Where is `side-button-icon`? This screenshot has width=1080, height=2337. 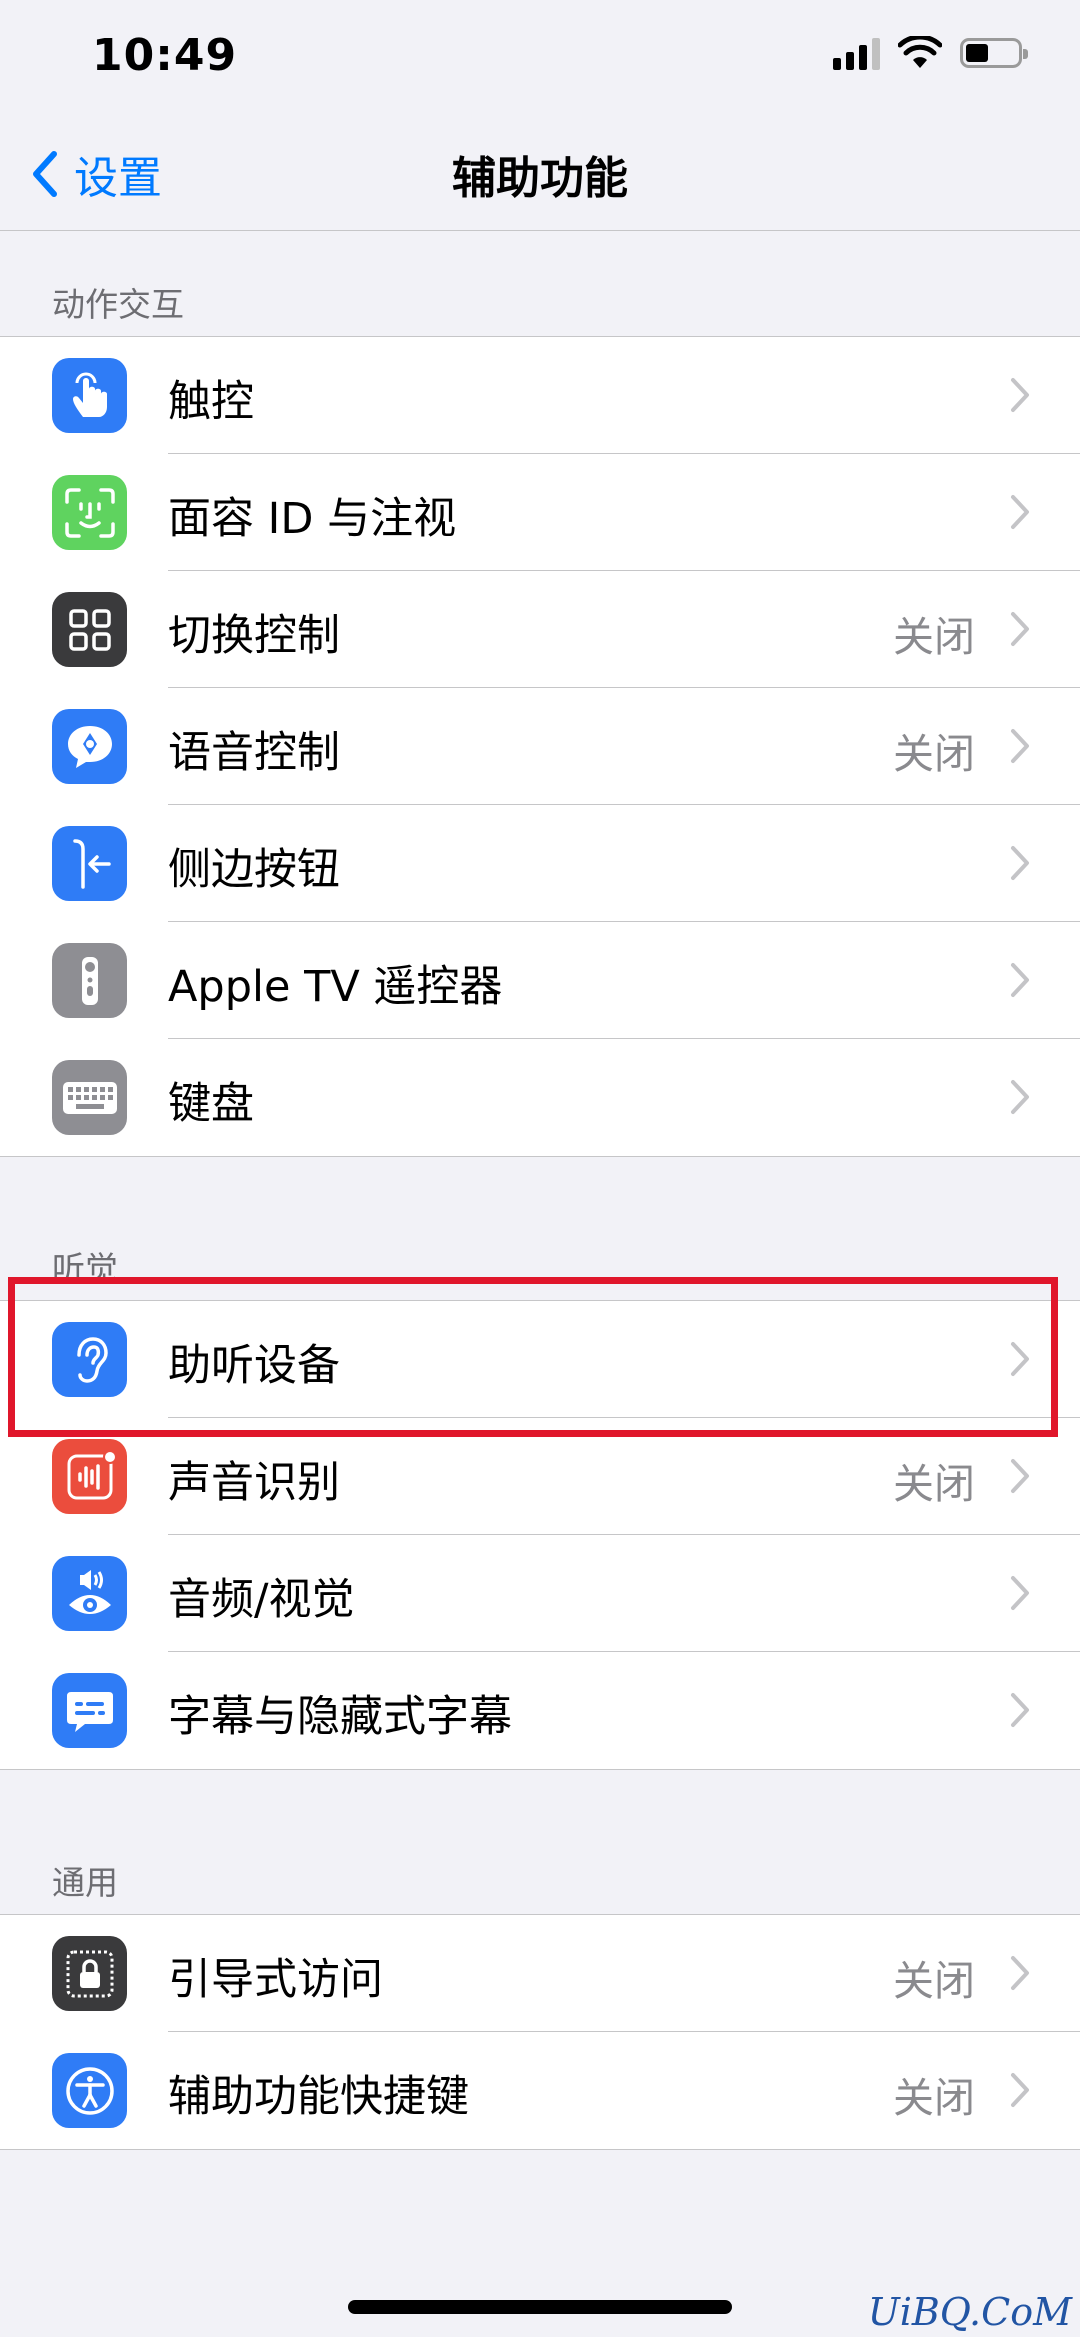 side-button-icon is located at coordinates (89, 863).